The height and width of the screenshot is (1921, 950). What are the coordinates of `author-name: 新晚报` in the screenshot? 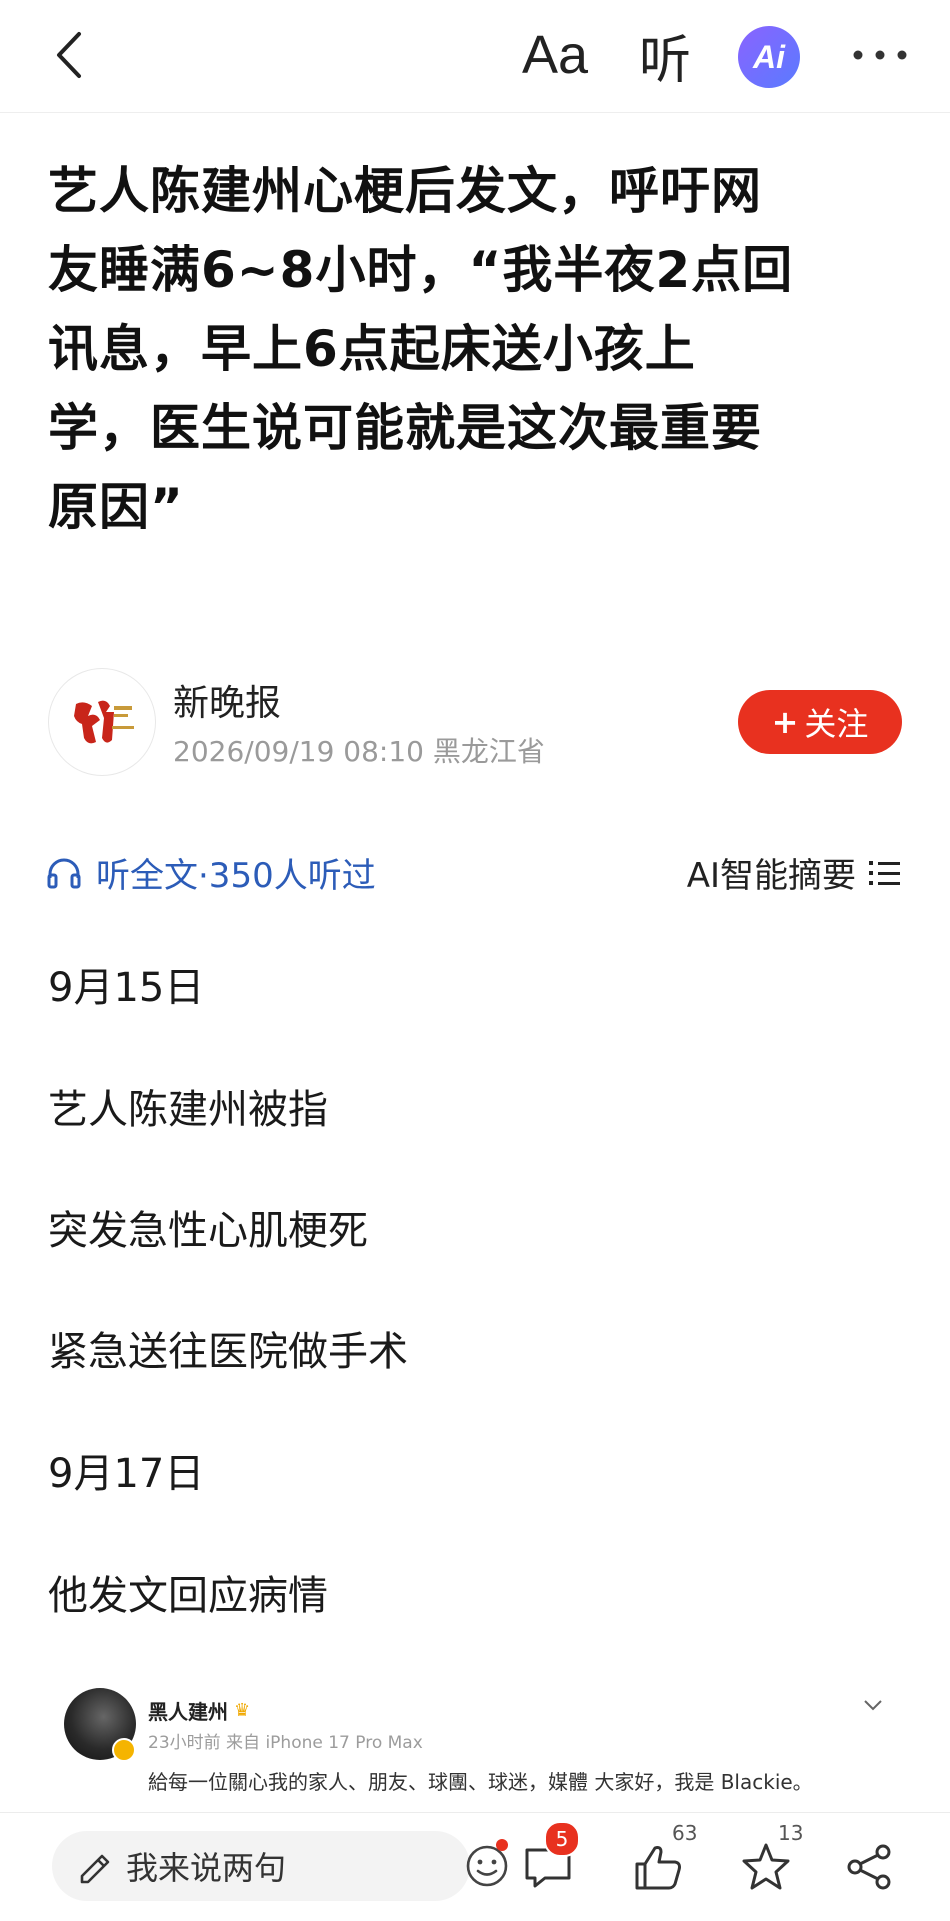 It's located at (227, 700).